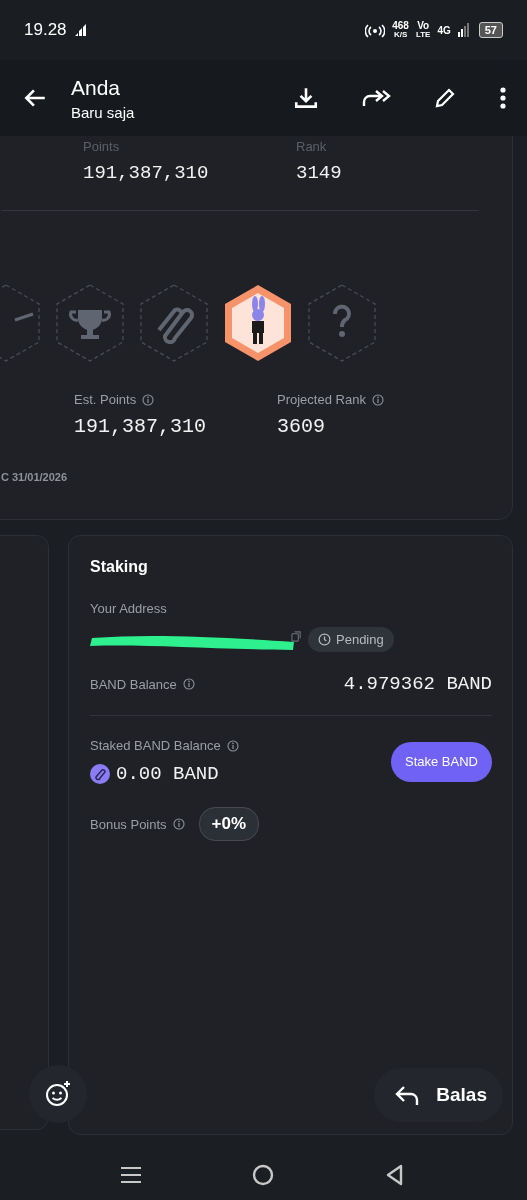 Image resolution: width=527 pixels, height=1200 pixels. Describe the element at coordinates (296, 636) in the screenshot. I see `copy-icon` at that location.